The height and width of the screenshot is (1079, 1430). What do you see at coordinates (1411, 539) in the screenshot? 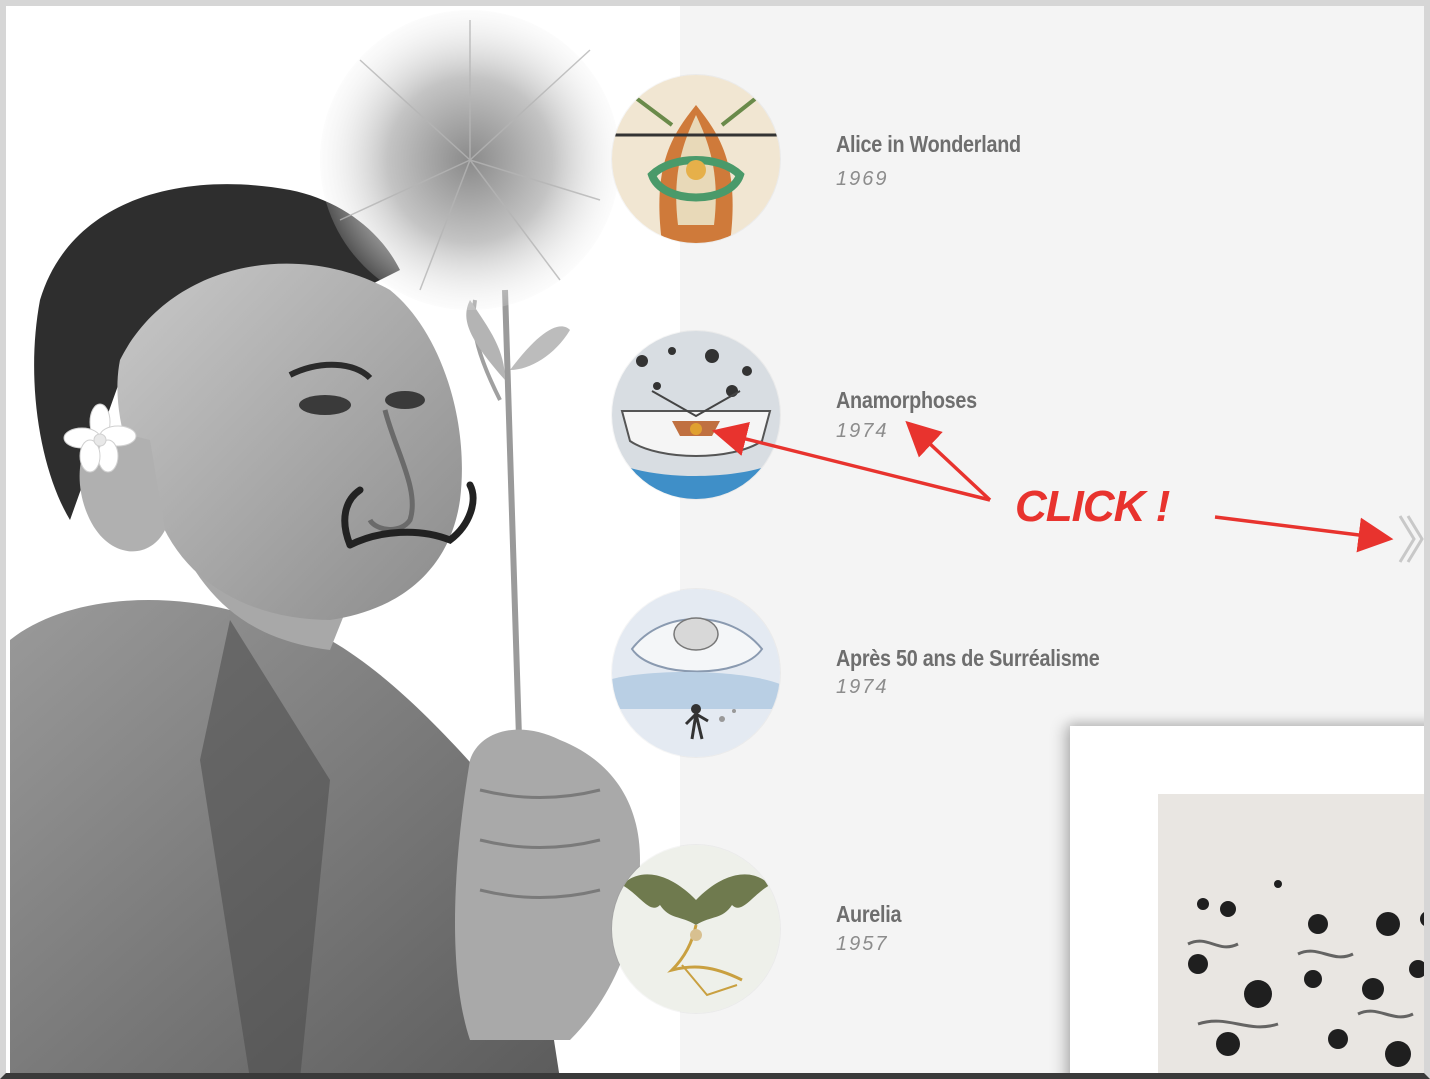
I see `chevron-right-icon` at bounding box center [1411, 539].